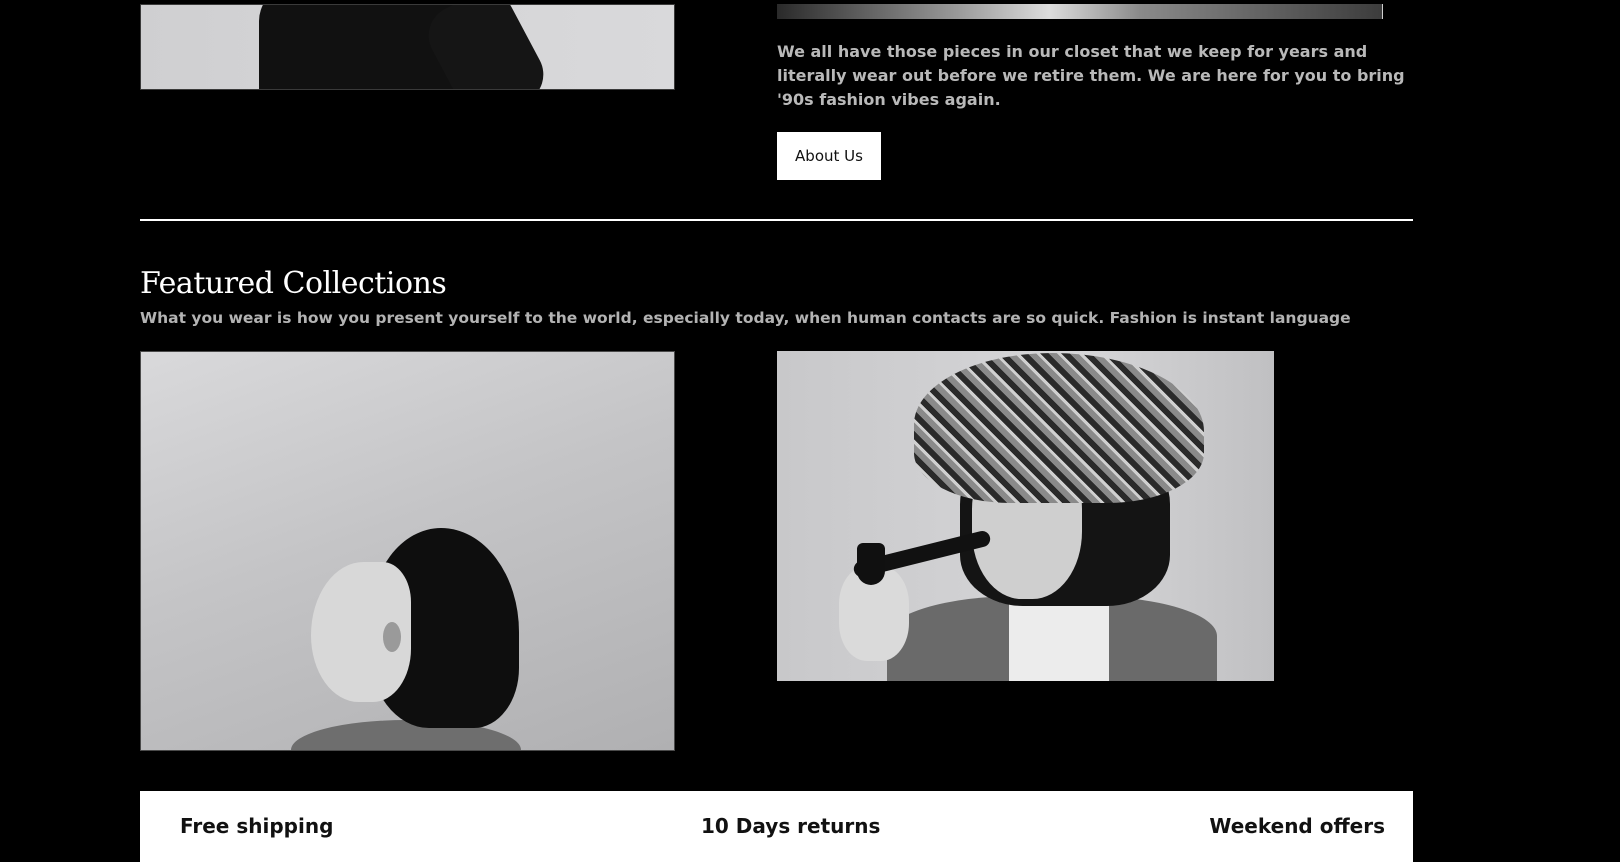 The height and width of the screenshot is (862, 1620). I want to click on about-image-right, so click(1080, 11).